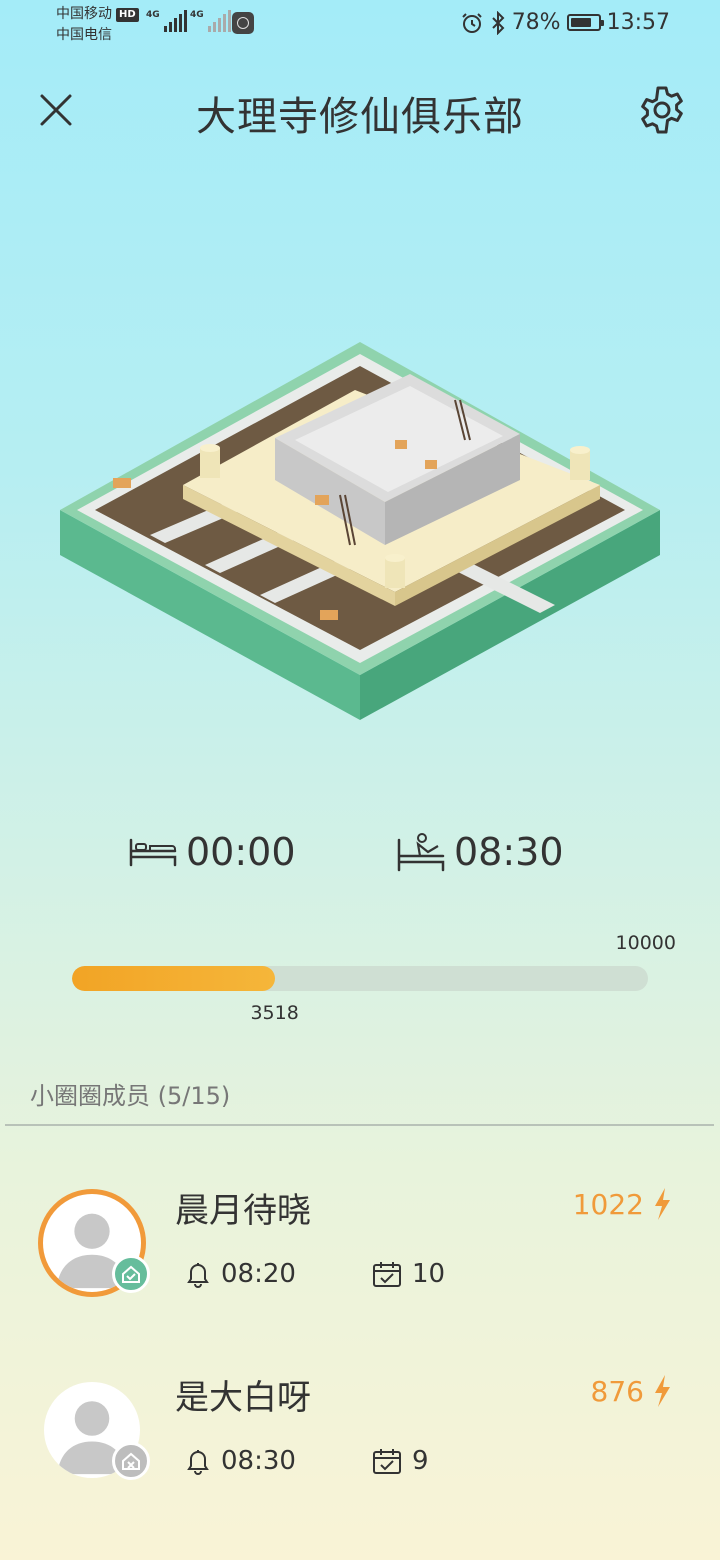 The image size is (720, 1560). I want to click on checked-in-badge, so click(131, 1274).